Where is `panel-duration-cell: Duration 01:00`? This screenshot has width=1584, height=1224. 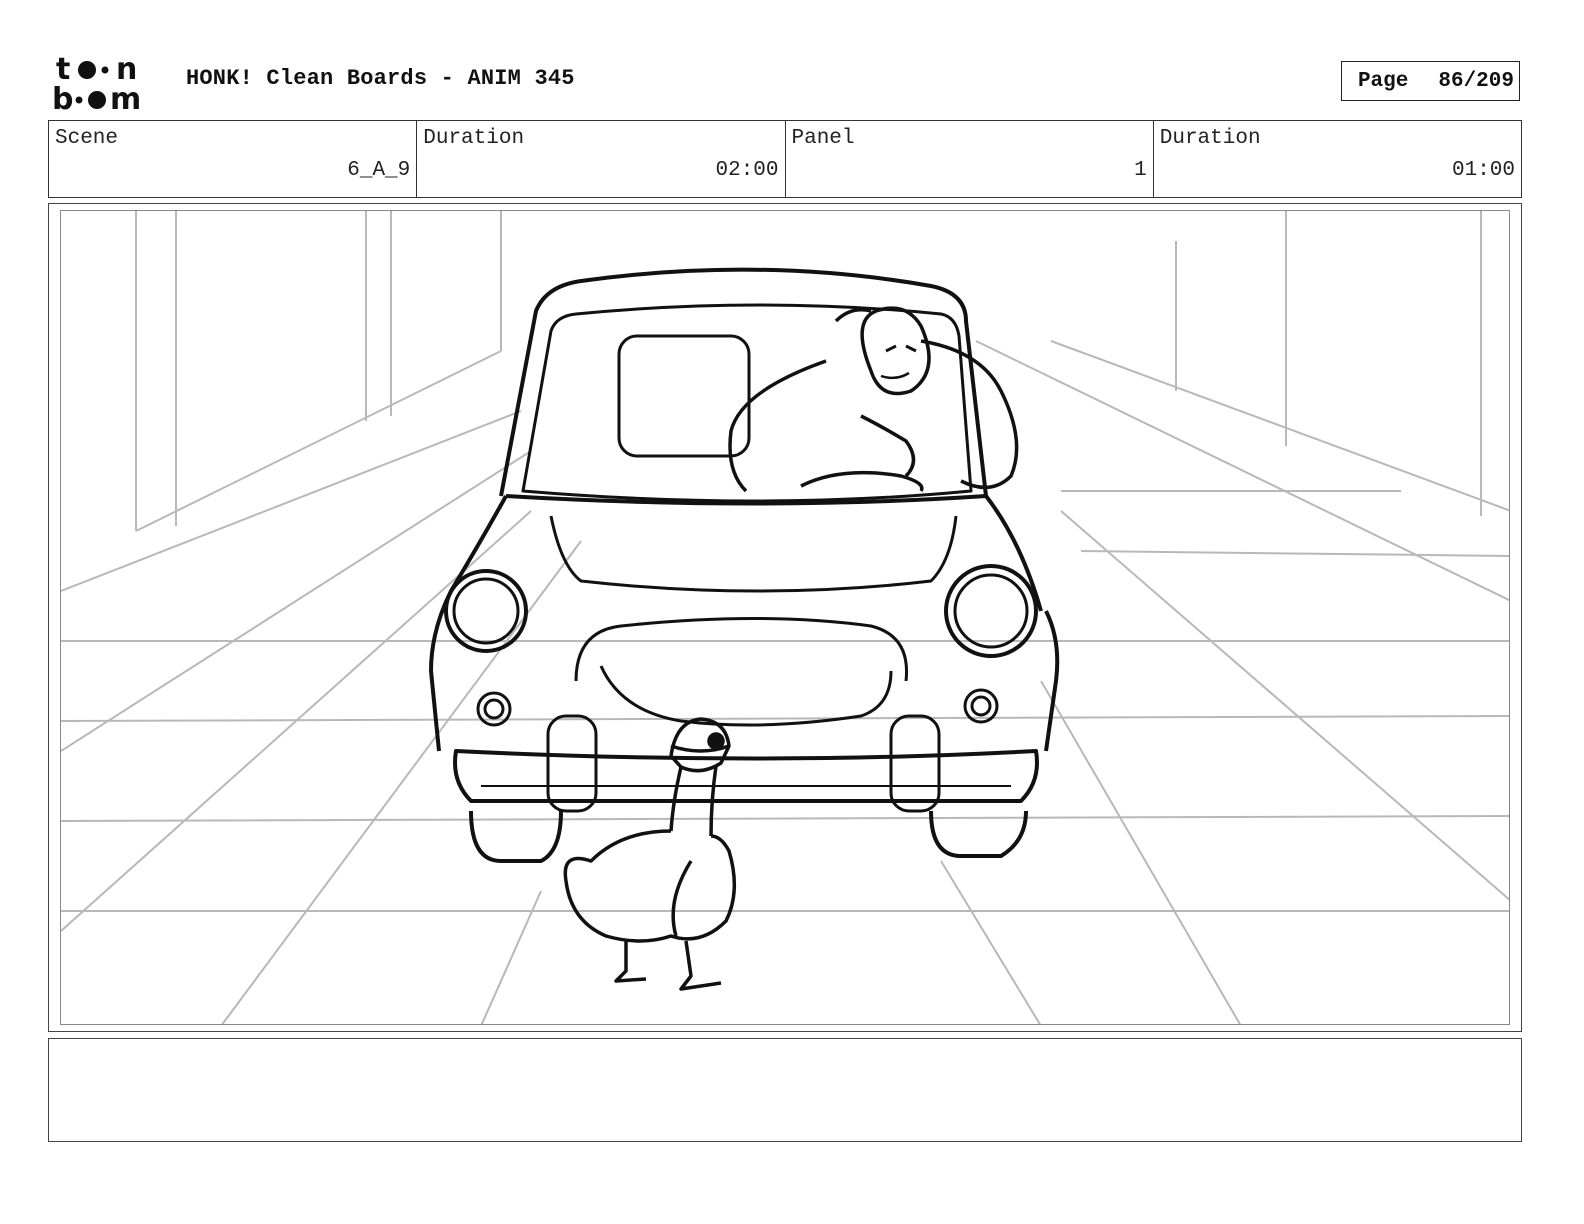 panel-duration-cell: Duration 01:00 is located at coordinates (1337, 159).